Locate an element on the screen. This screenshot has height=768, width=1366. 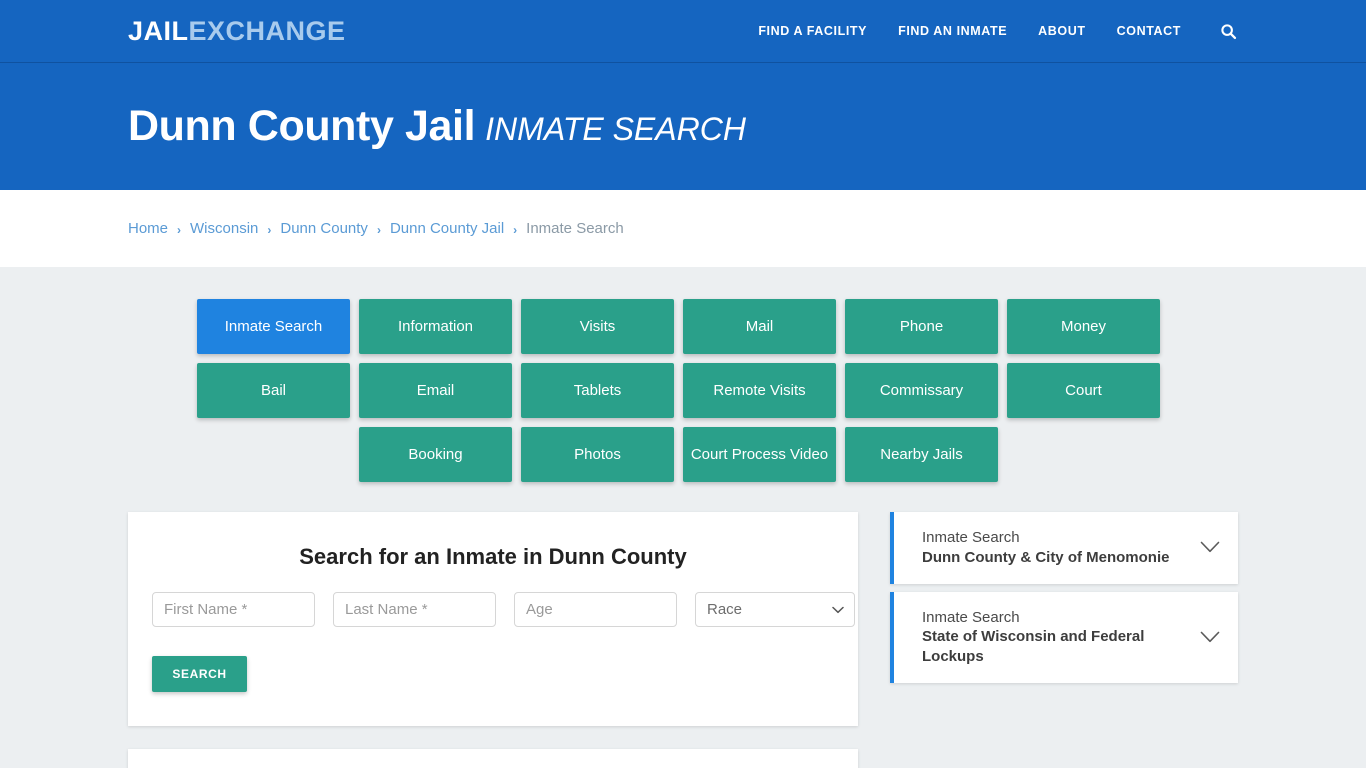
search-submit-button: SEARCH is located at coordinates (199, 674).